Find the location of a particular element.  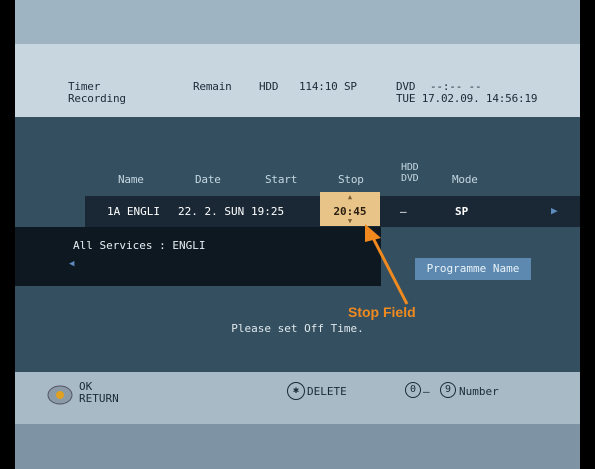

row-name: 1A ENGLI is located at coordinates (133, 211).